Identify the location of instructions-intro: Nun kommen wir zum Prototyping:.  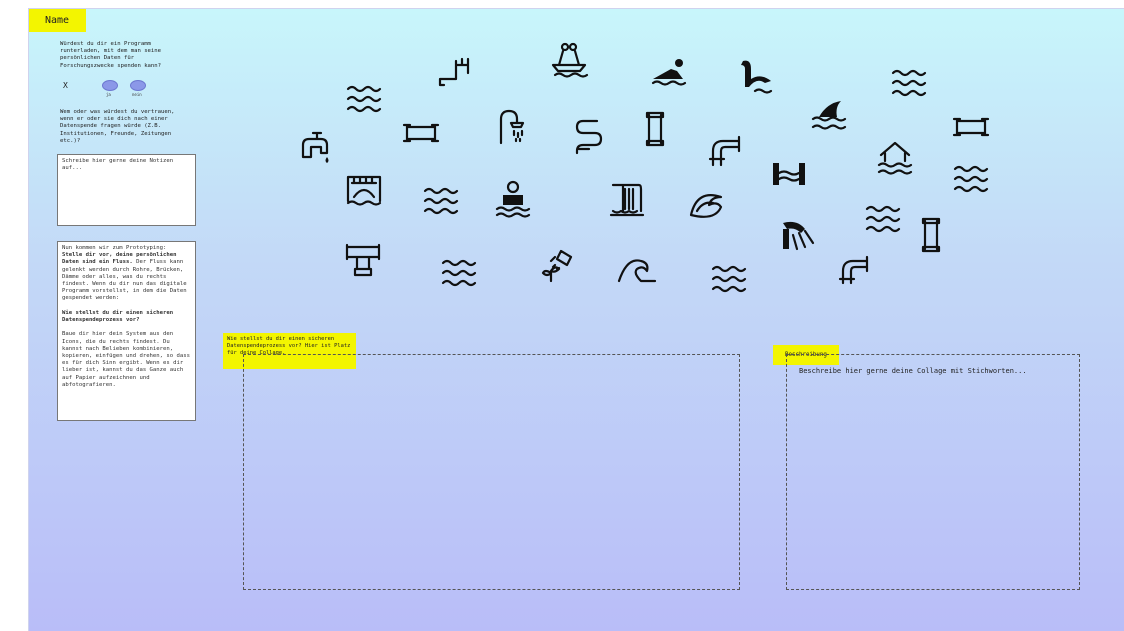
(114, 248).